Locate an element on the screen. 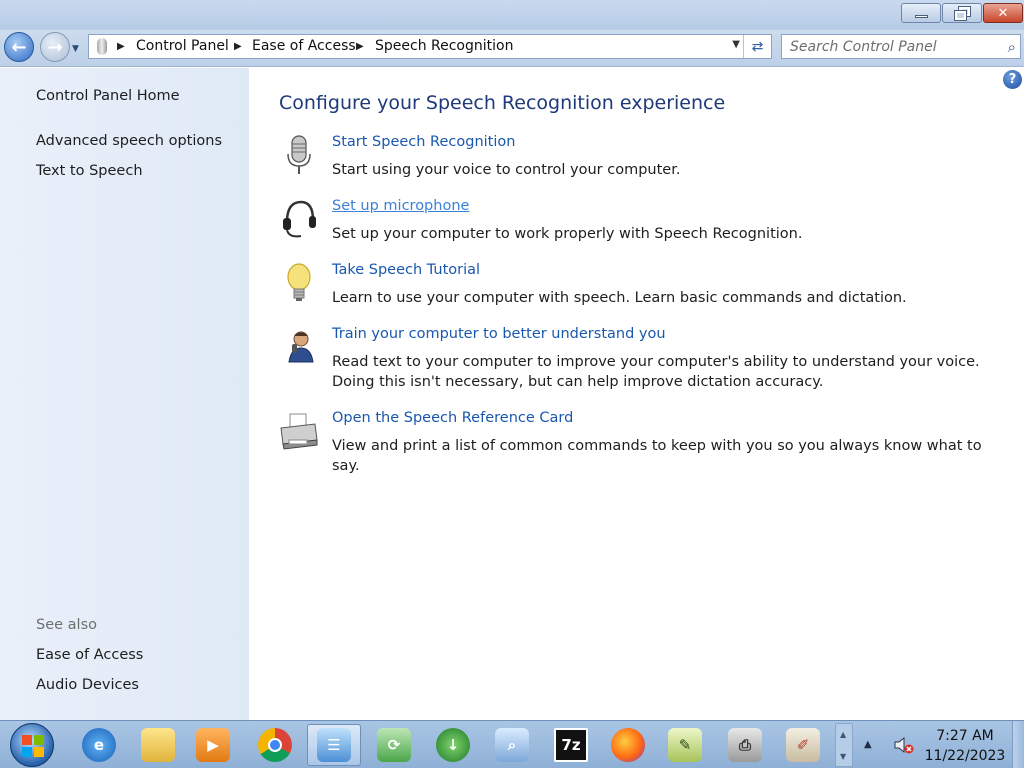  breadcrumb-ease-of-access: Ease of Access is located at coordinates (304, 46).